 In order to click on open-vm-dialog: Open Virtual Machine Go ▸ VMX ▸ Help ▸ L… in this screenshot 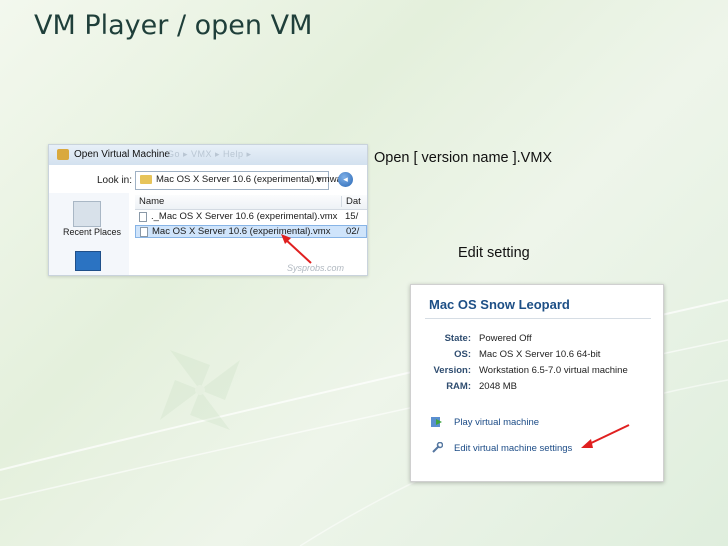, I will do `click(208, 210)`.